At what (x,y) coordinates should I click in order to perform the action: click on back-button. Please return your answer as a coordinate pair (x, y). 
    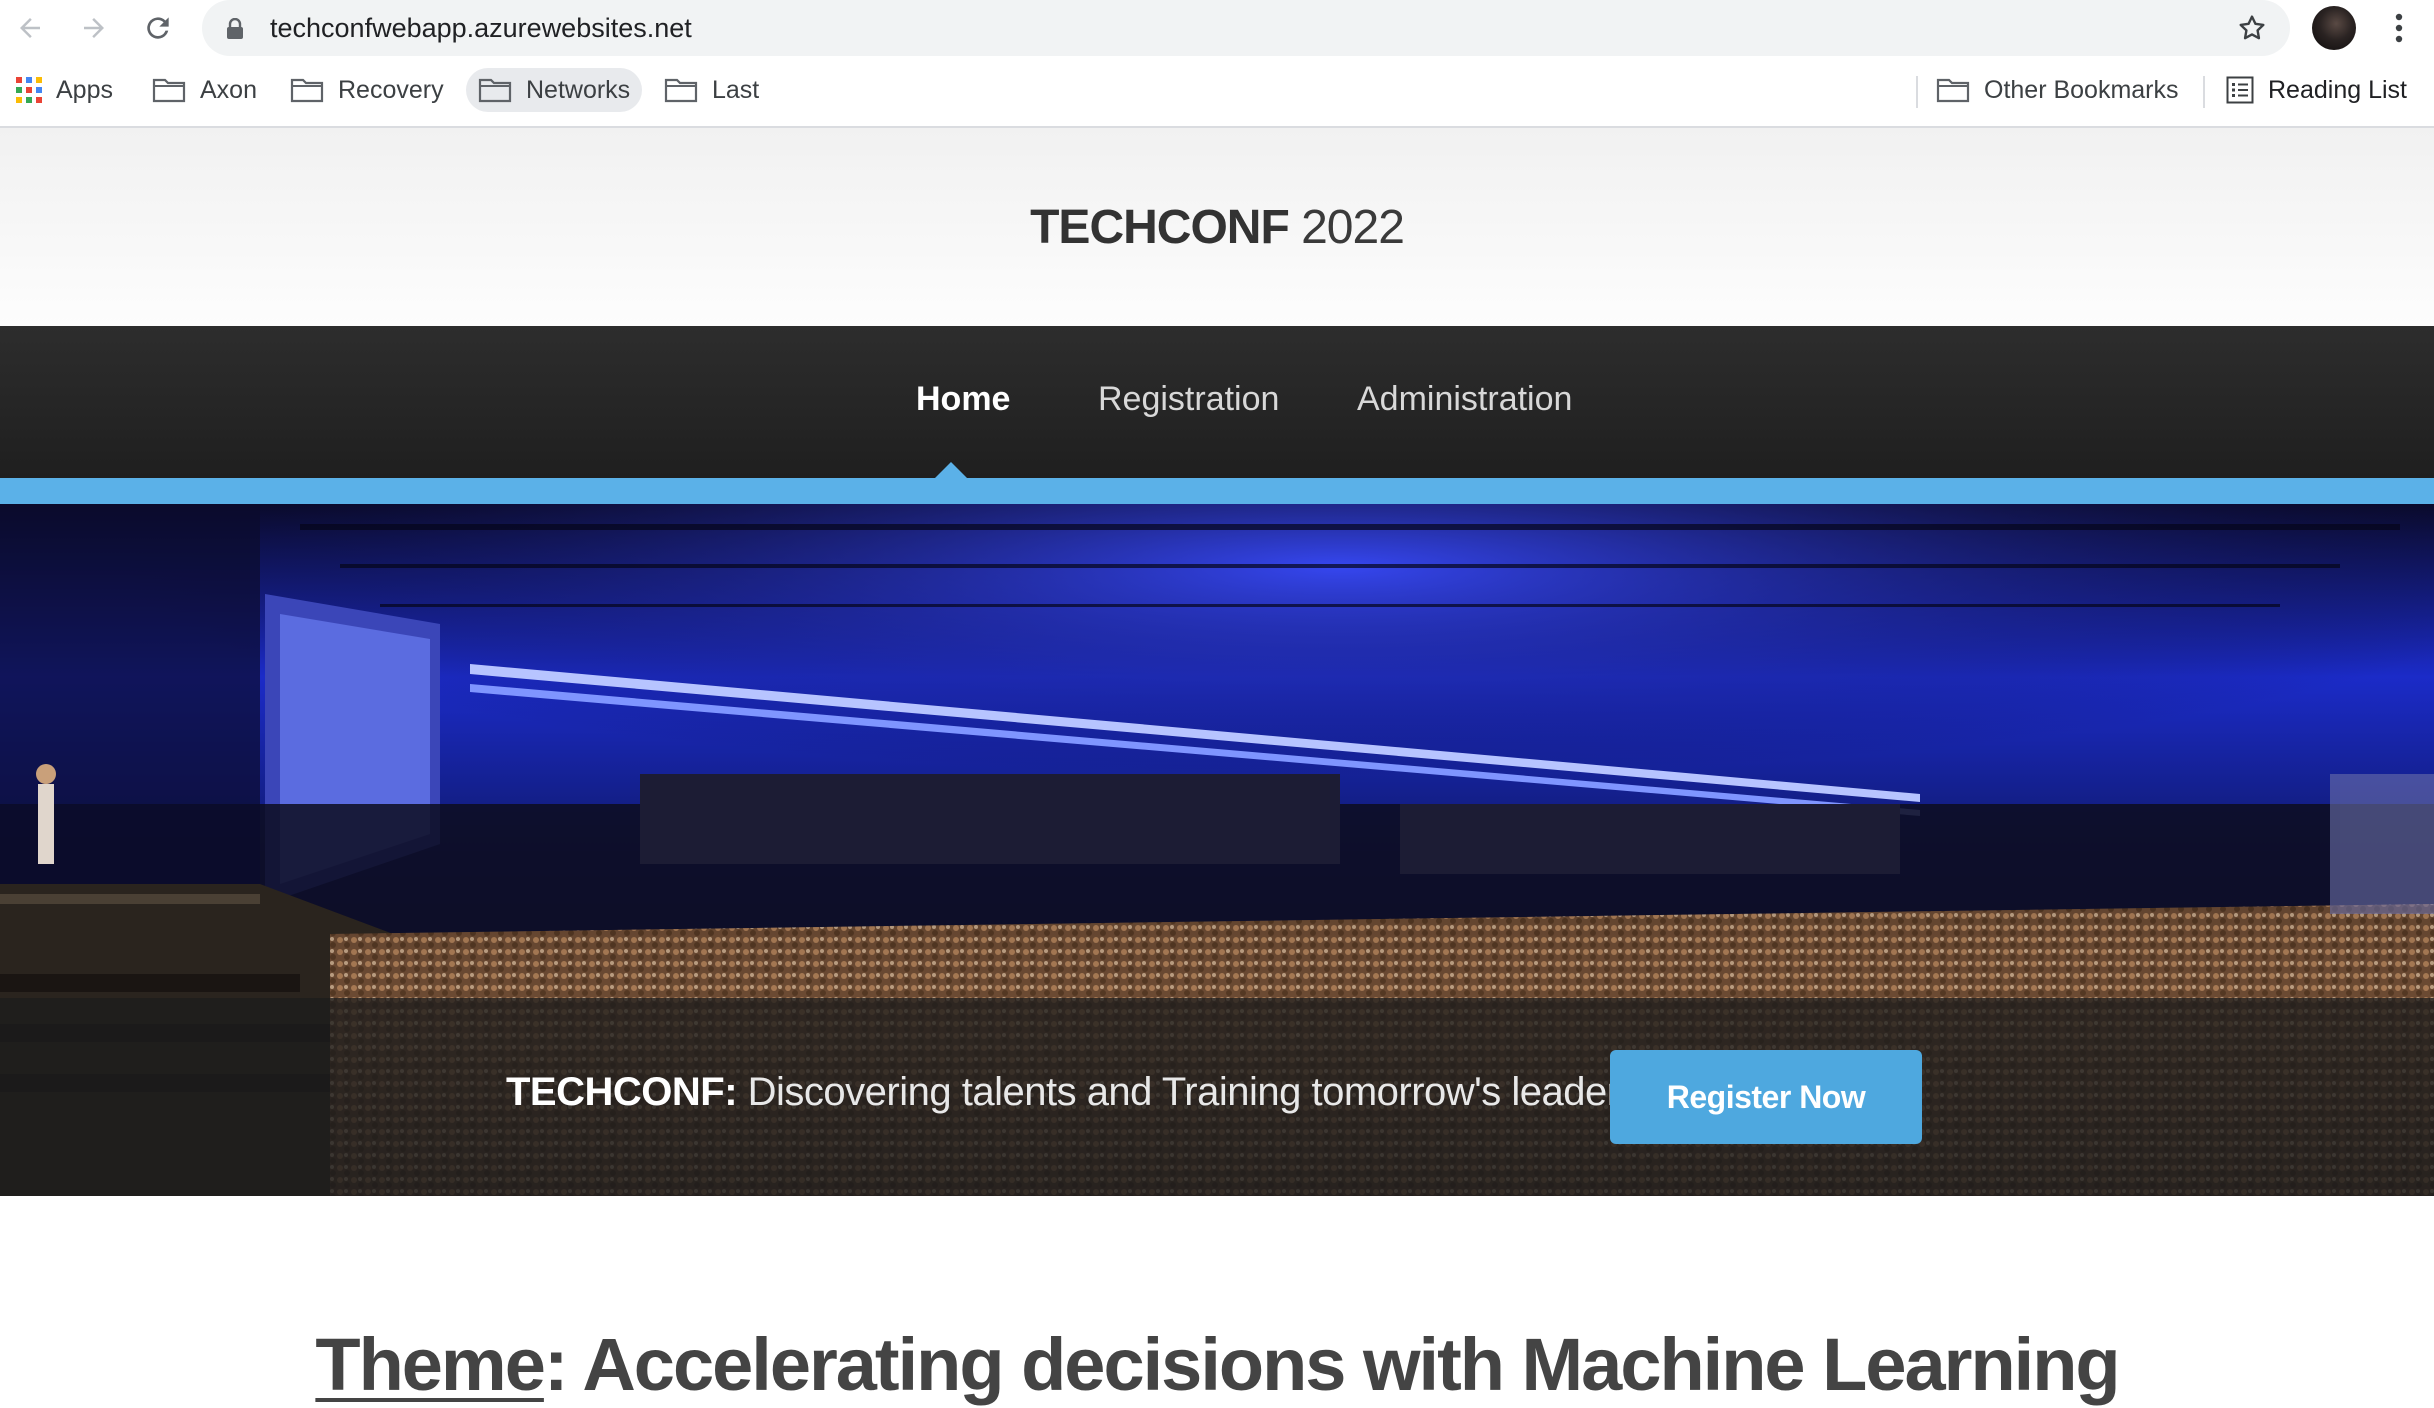
    Looking at the image, I should click on (30, 28).